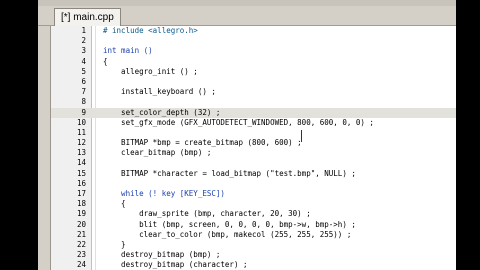 The width and height of the screenshot is (480, 270). What do you see at coordinates (83, 102) in the screenshot?
I see `line-number: 8` at bounding box center [83, 102].